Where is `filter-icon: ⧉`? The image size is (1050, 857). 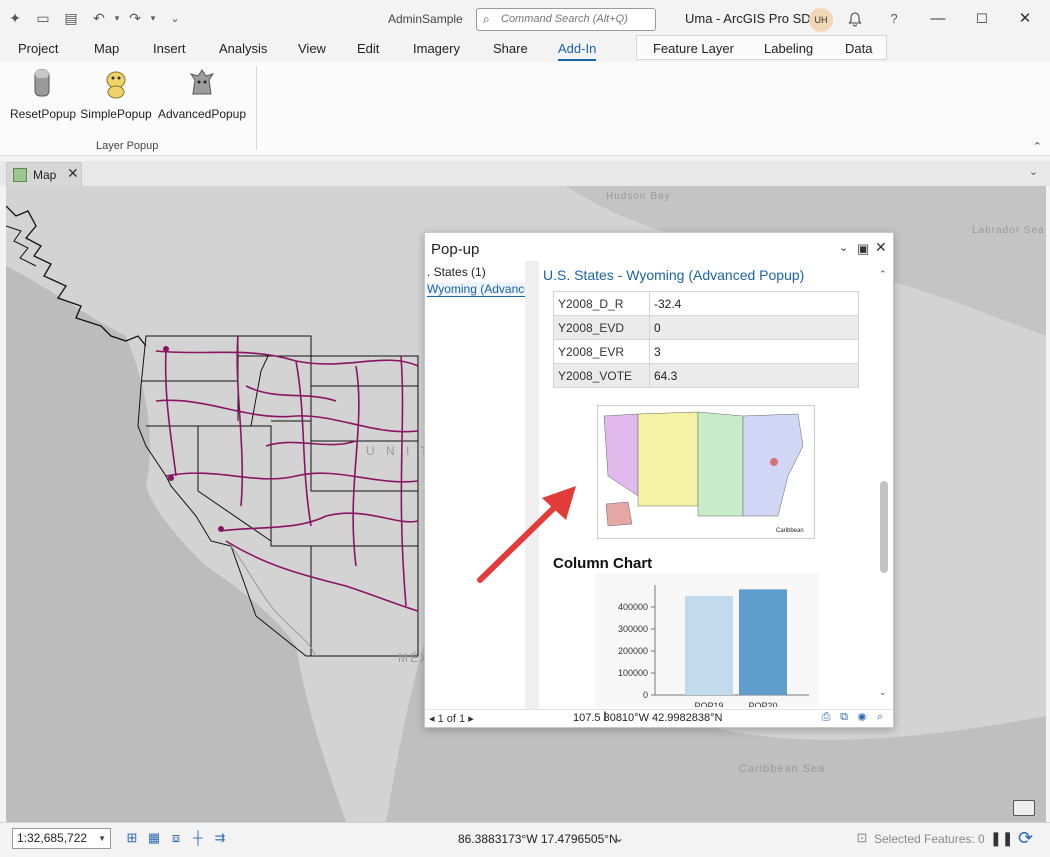 filter-icon: ⧉ is located at coordinates (844, 718).